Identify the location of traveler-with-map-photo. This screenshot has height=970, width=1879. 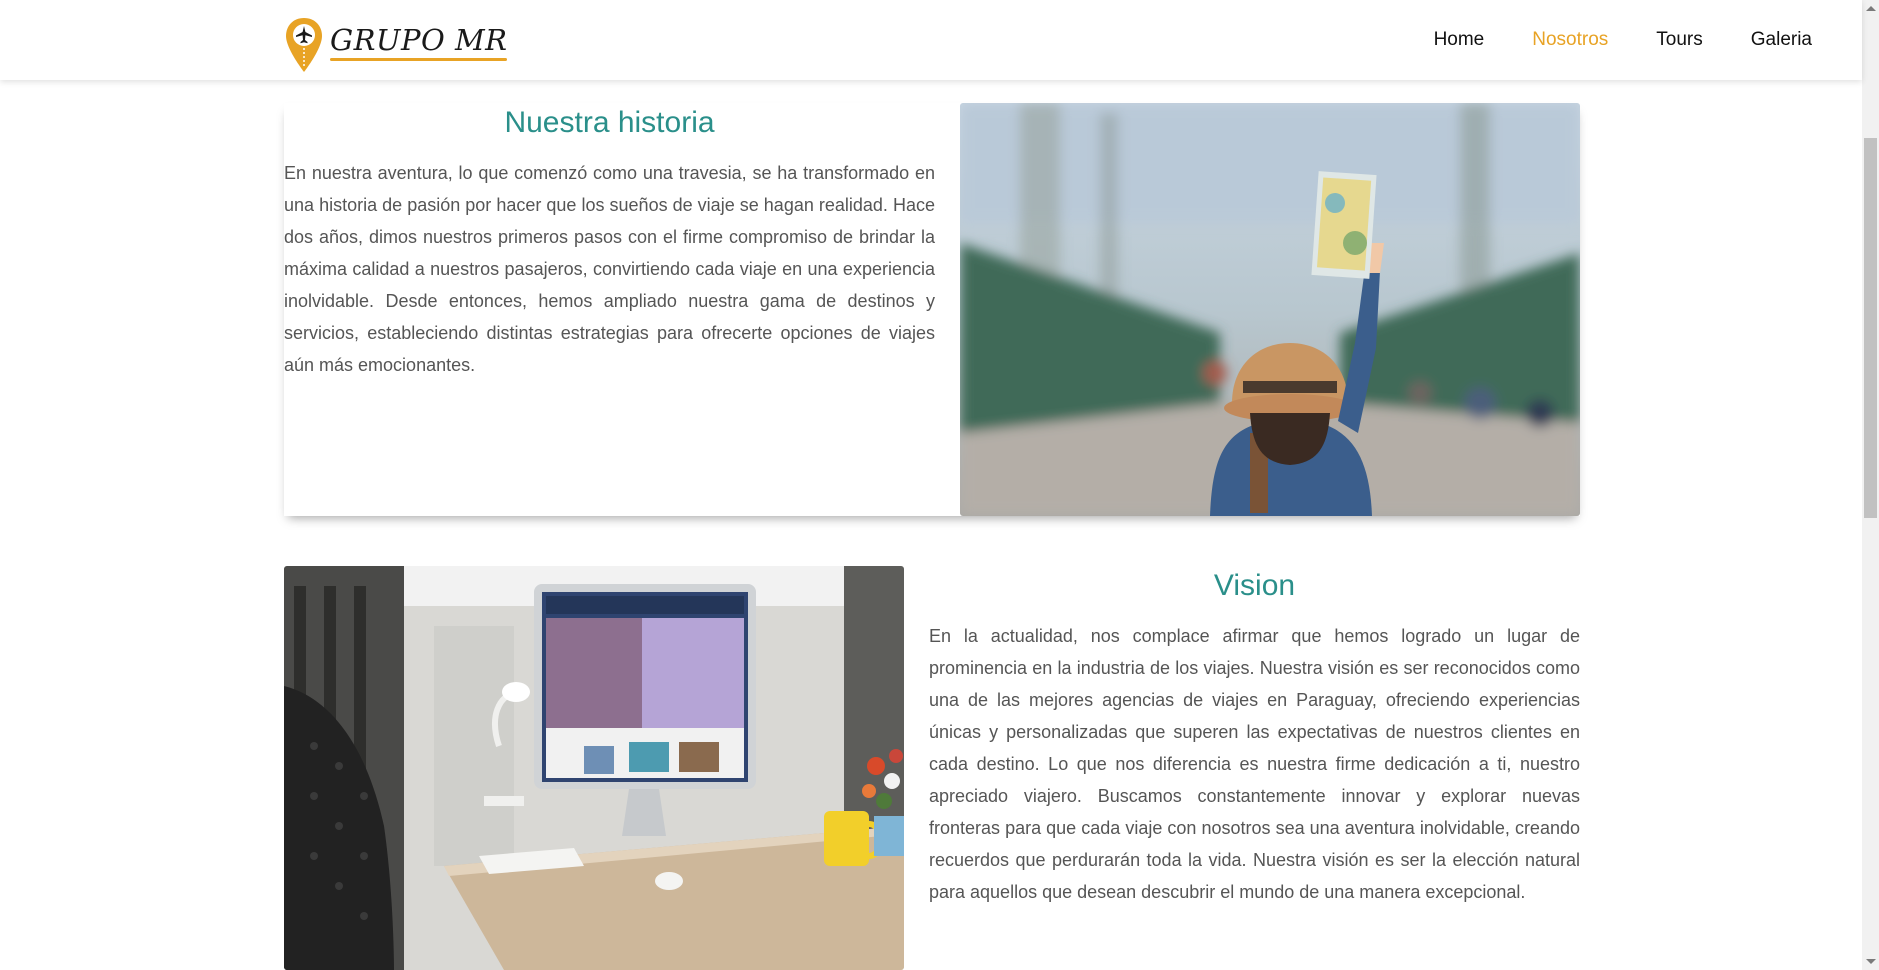
(1270, 309).